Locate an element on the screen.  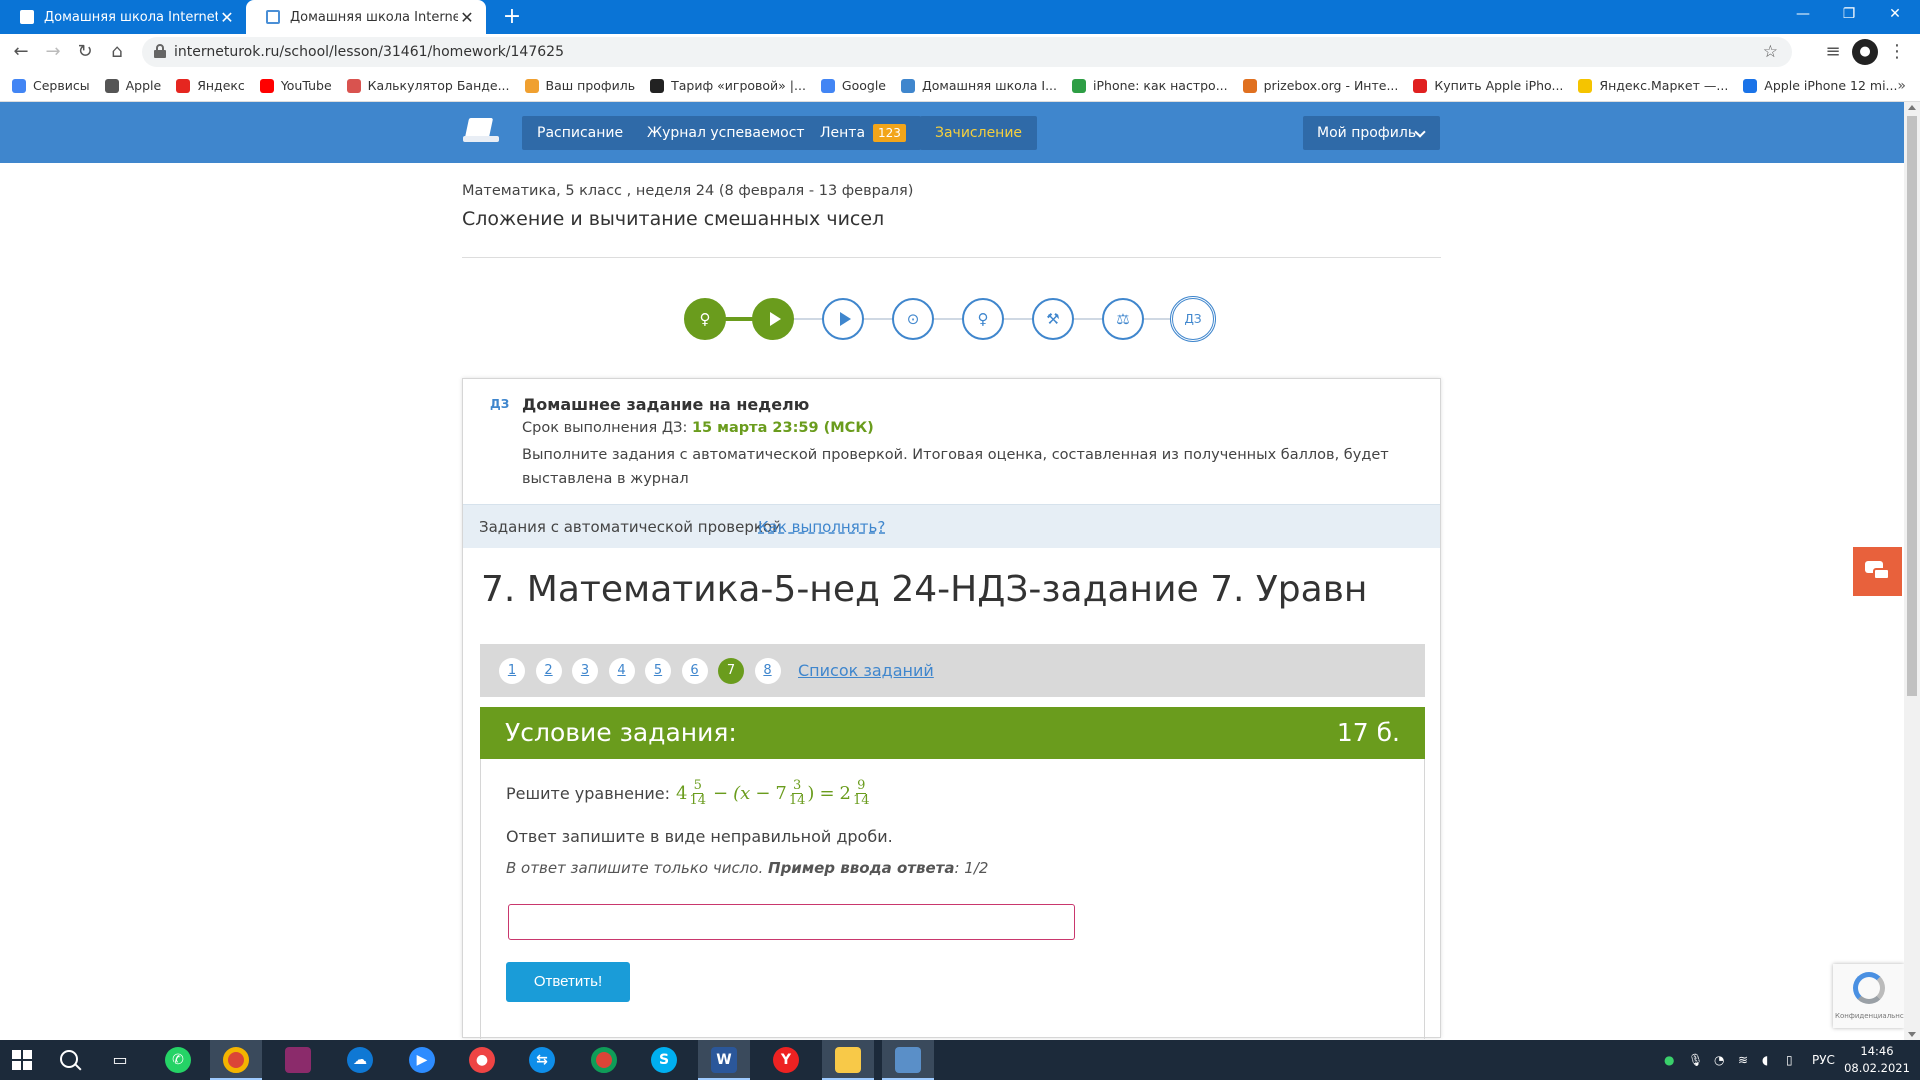
microphone-icon: 🎙 is located at coordinates (1695, 1060).